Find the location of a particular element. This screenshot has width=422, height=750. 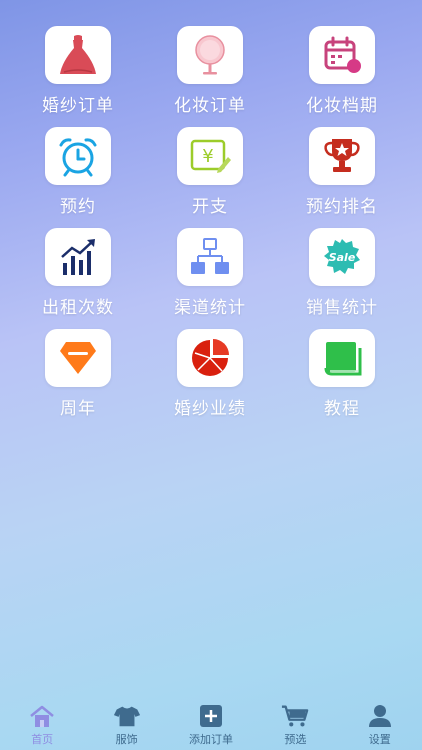

tab-label: 设置 is located at coordinates (379, 739).